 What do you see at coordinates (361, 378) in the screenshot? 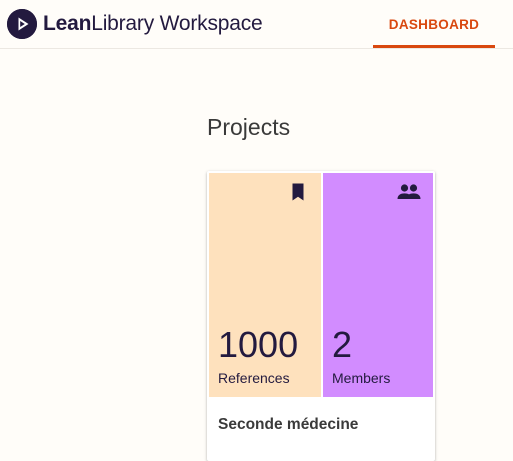
I see `members-label: Members` at bounding box center [361, 378].